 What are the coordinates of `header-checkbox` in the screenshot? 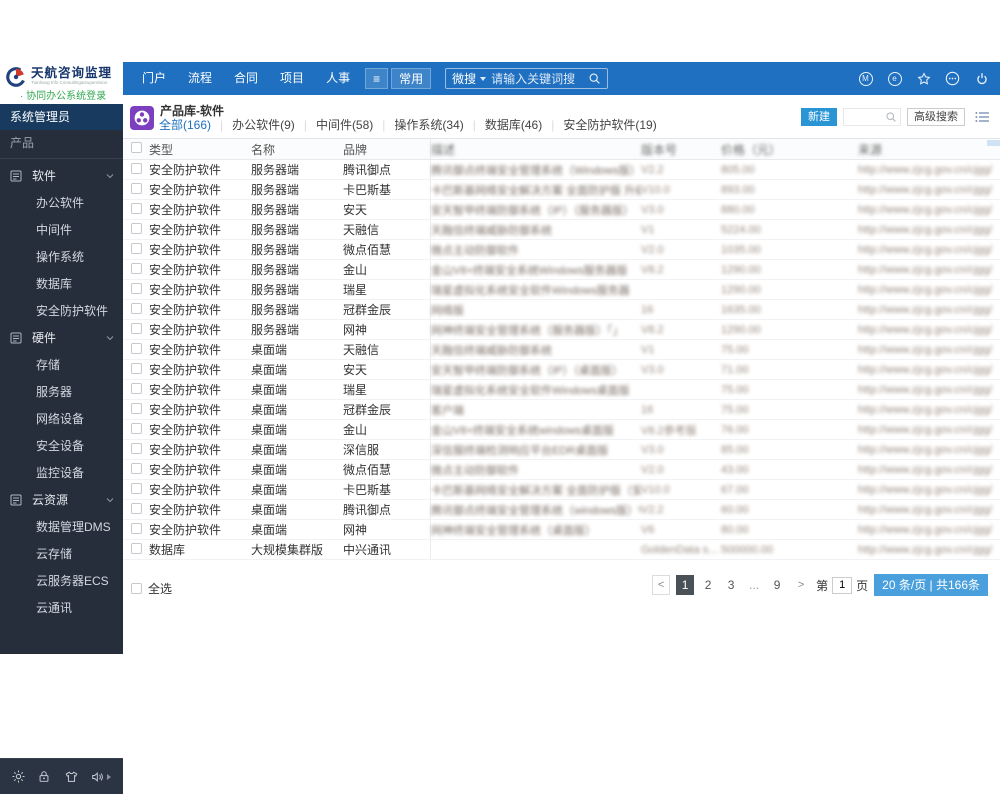 It's located at (136, 147).